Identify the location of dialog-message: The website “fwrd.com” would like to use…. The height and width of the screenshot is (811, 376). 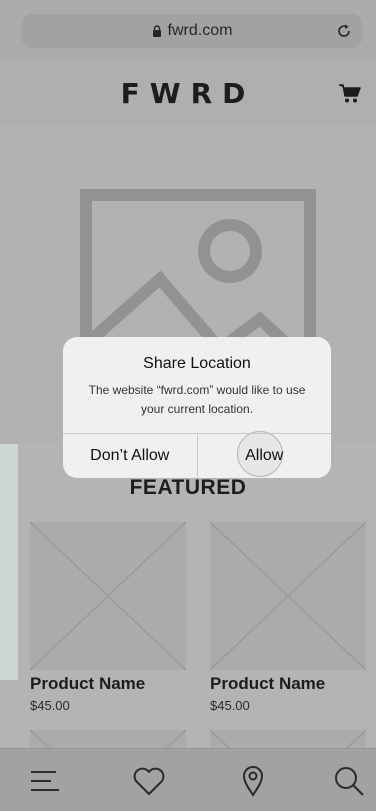
(197, 399).